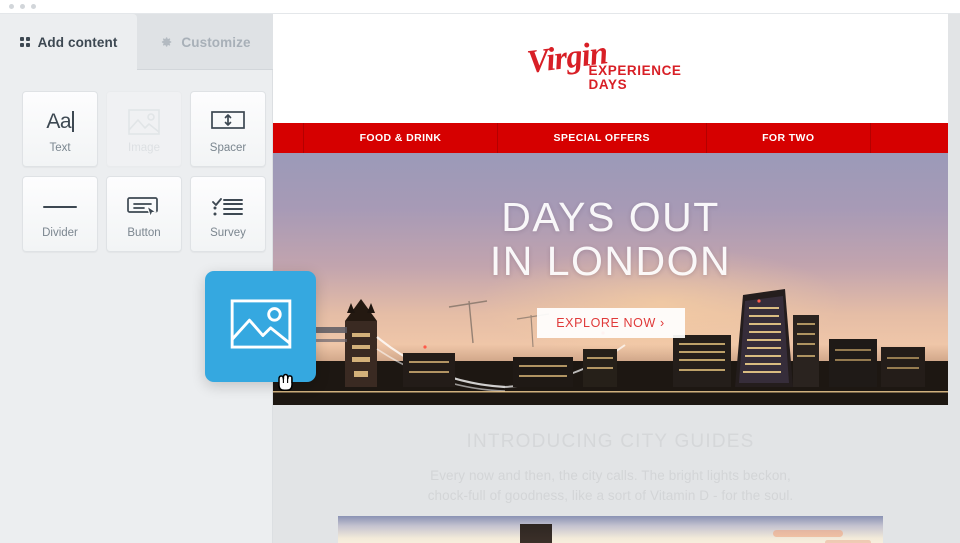  Describe the element at coordinates (166, 42) in the screenshot. I see `gear-icon` at that location.